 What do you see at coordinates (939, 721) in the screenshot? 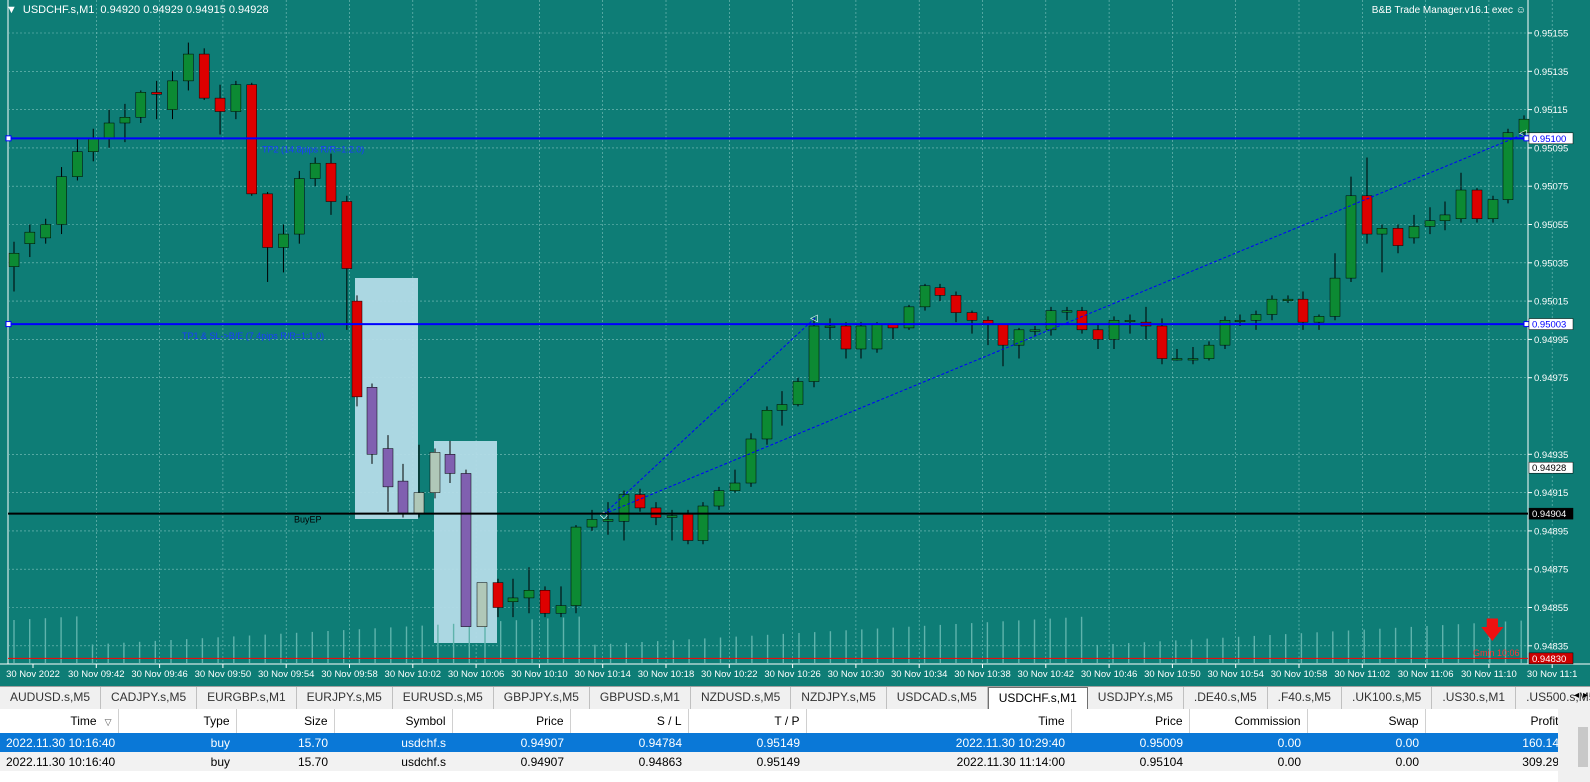
I see `column-header: Time` at bounding box center [939, 721].